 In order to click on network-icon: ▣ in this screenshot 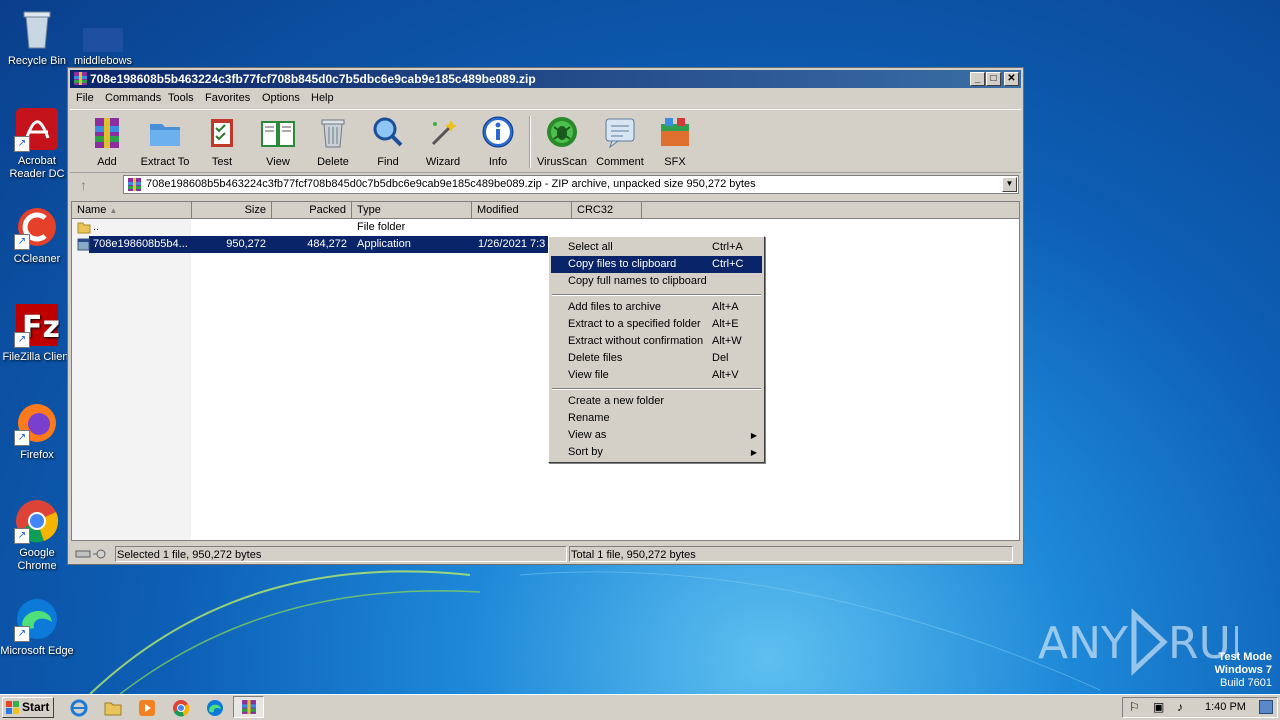, I will do `click(1158, 707)`.